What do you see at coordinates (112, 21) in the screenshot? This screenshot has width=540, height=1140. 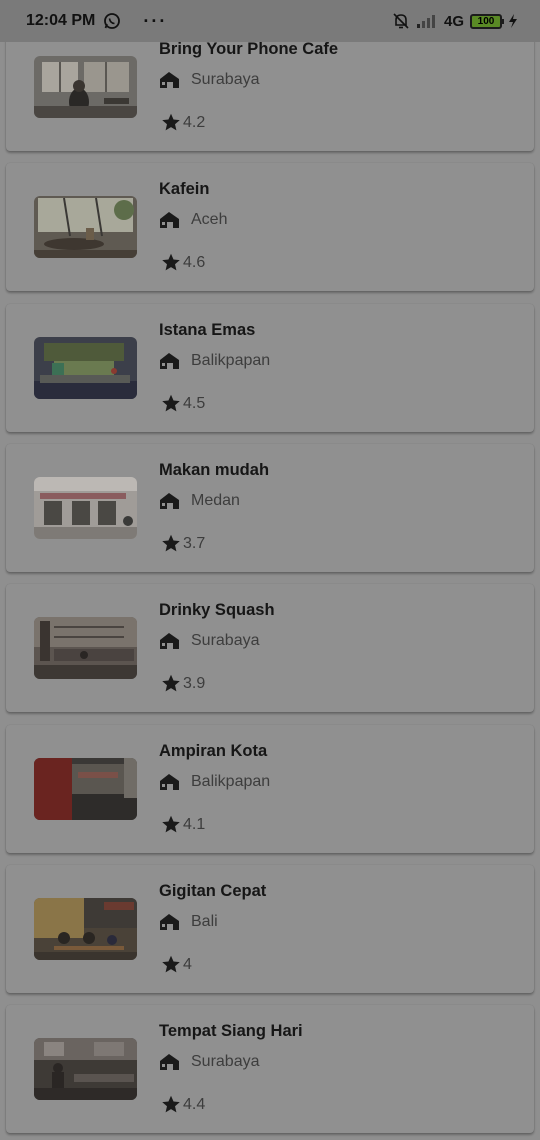 I see `whatsapp-icon` at bounding box center [112, 21].